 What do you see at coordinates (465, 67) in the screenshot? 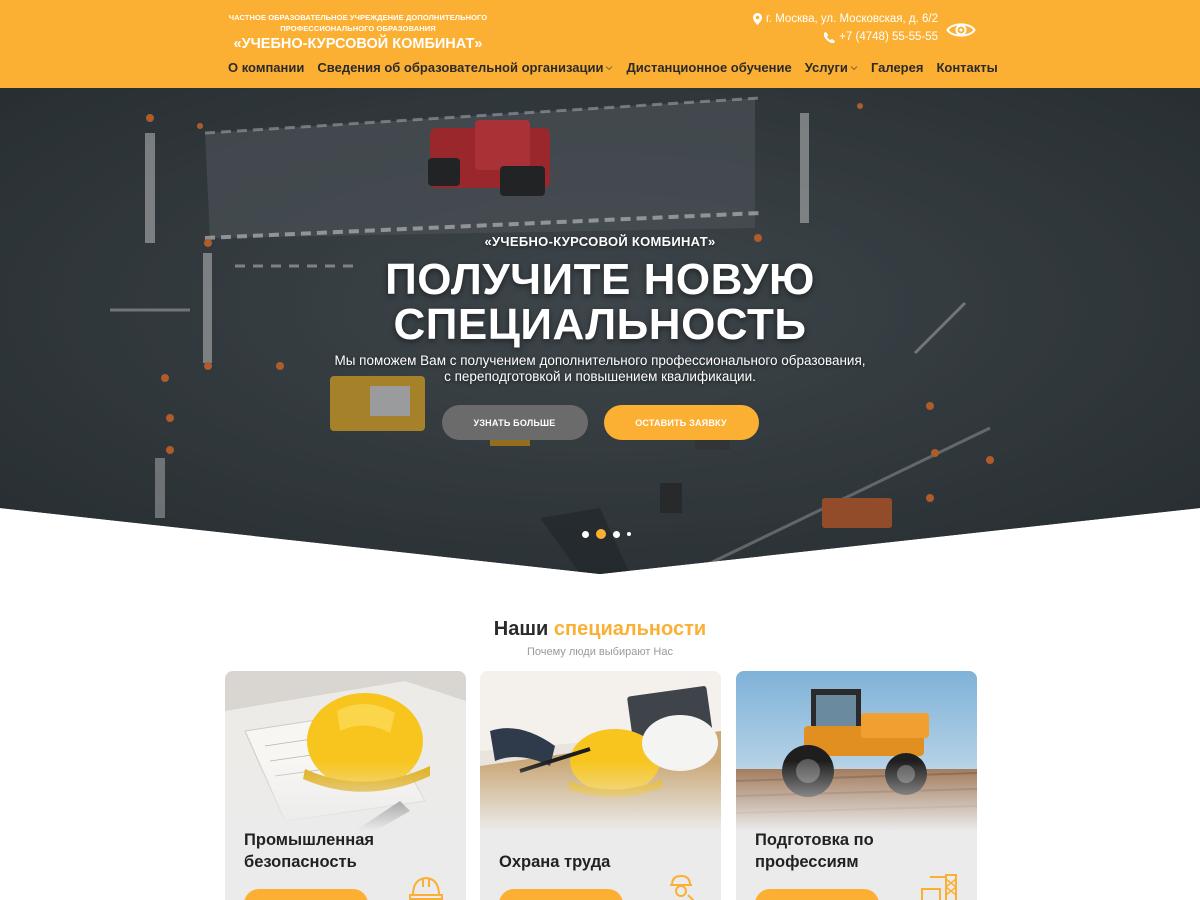
I see `nav-item-org-info: Сведения об образовательной организации` at bounding box center [465, 67].